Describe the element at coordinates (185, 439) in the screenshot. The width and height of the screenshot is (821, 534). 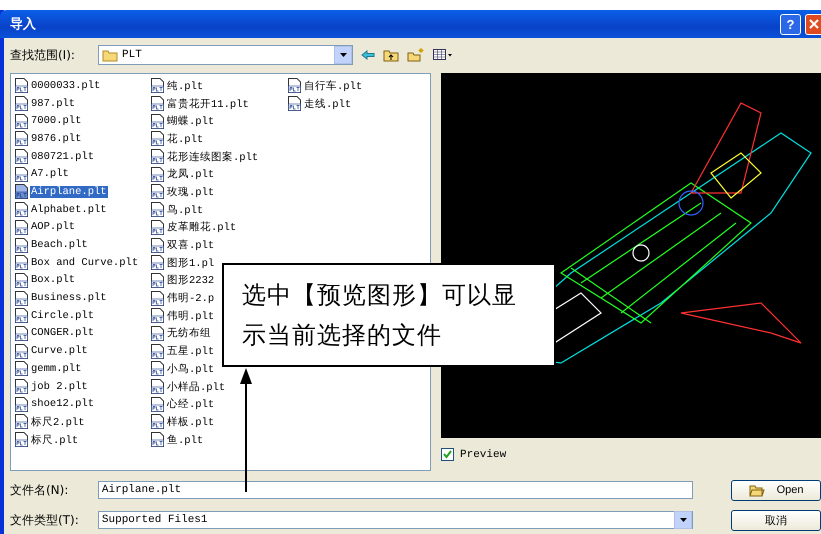
I see `file-item: 鱼.plt` at that location.